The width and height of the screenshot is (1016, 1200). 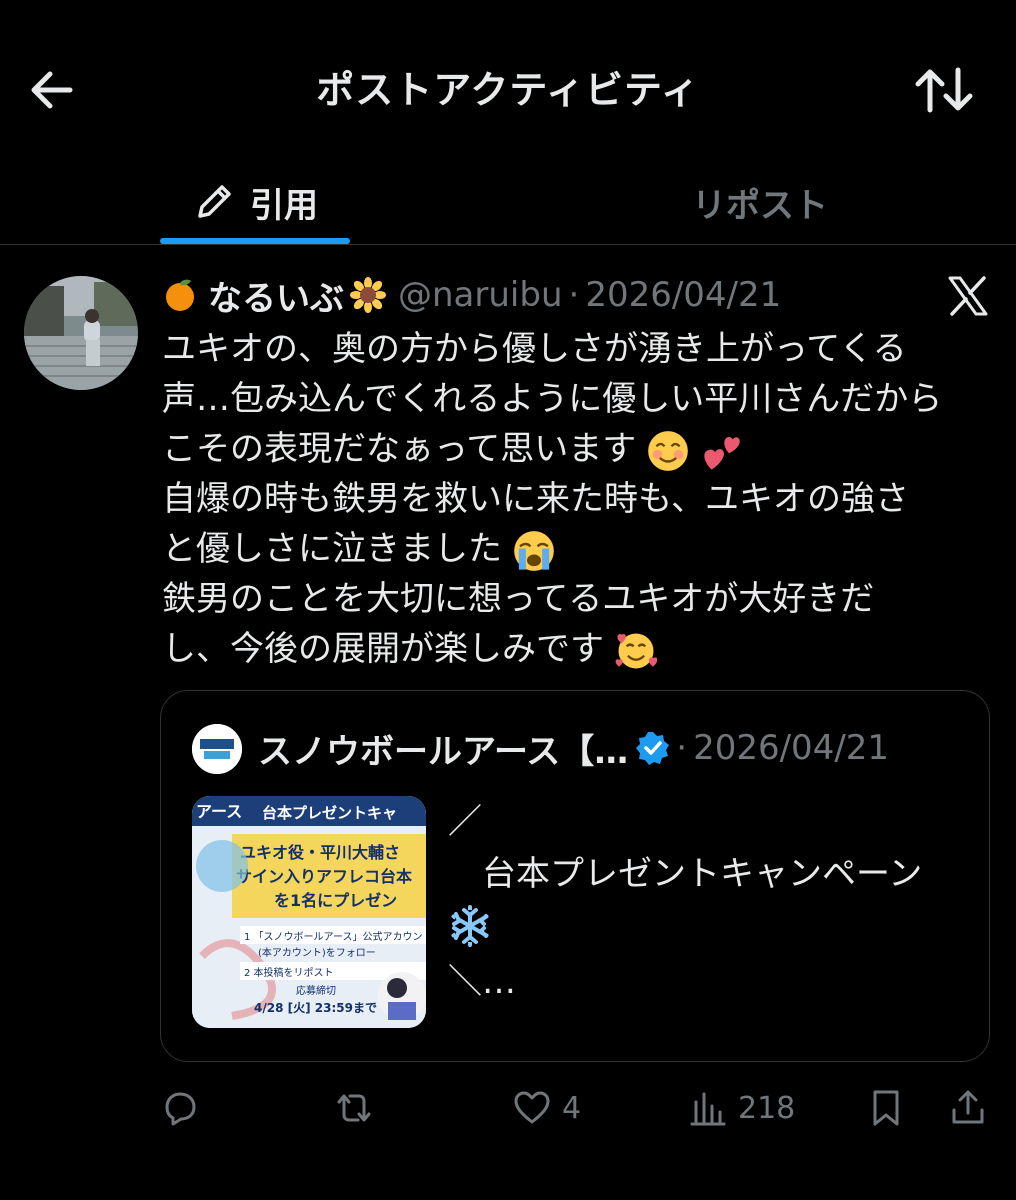 I want to click on sort-button, so click(x=944, y=90).